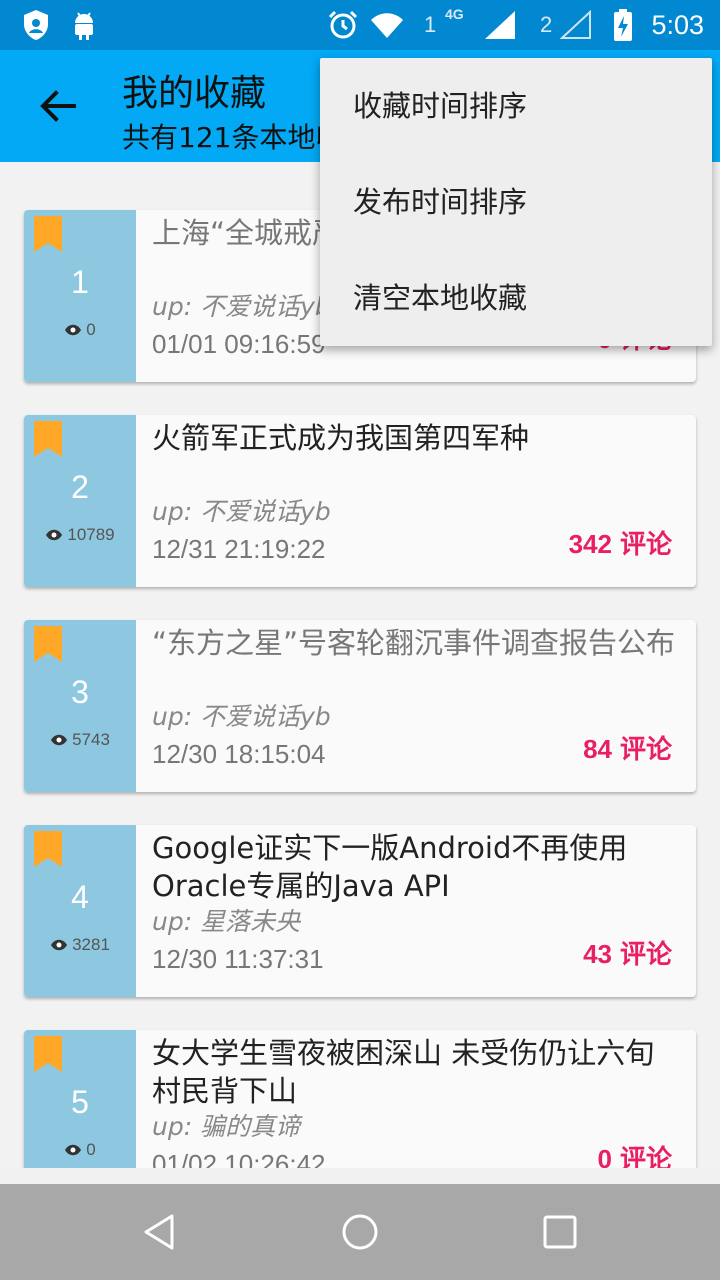 The width and height of the screenshot is (720, 1280). I want to click on item-side-panel: 3 5743, so click(80, 706).